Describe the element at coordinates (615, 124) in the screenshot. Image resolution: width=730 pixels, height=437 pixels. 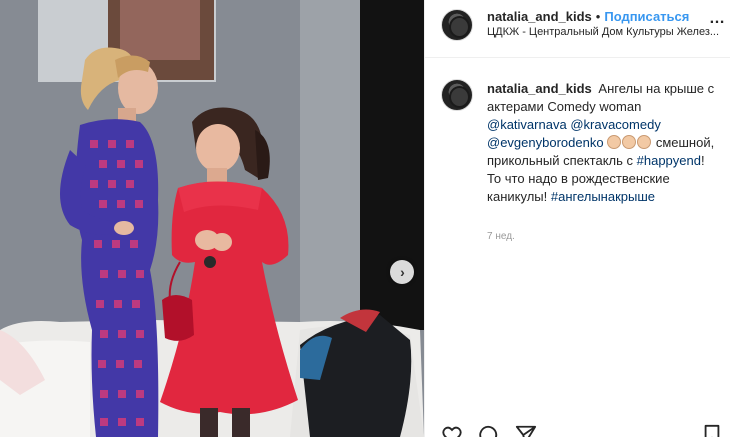
I see `mention-link-2: @kravacomedy` at that location.